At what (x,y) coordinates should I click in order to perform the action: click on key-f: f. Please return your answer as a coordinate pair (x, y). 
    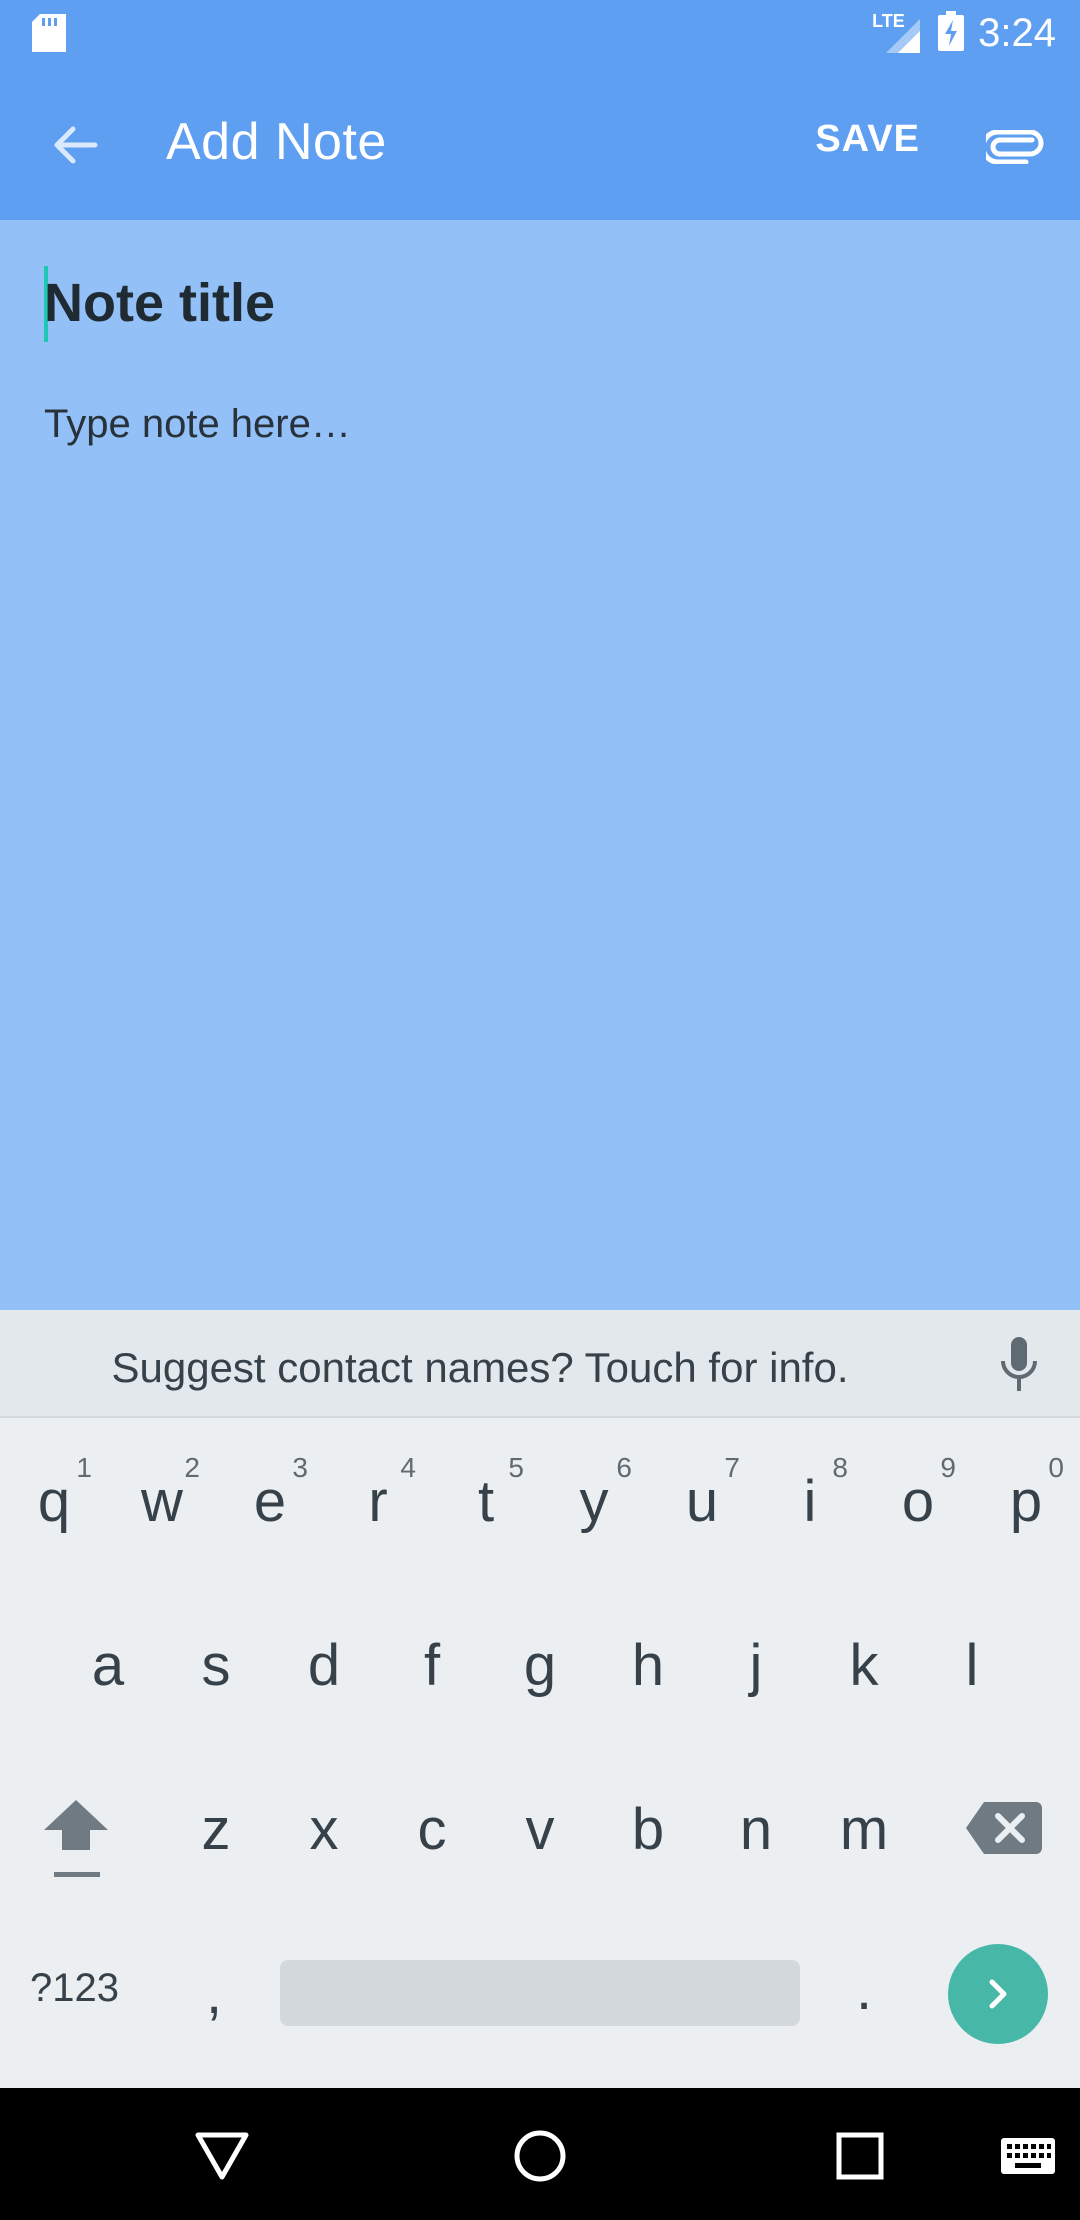
    Looking at the image, I should click on (432, 1665).